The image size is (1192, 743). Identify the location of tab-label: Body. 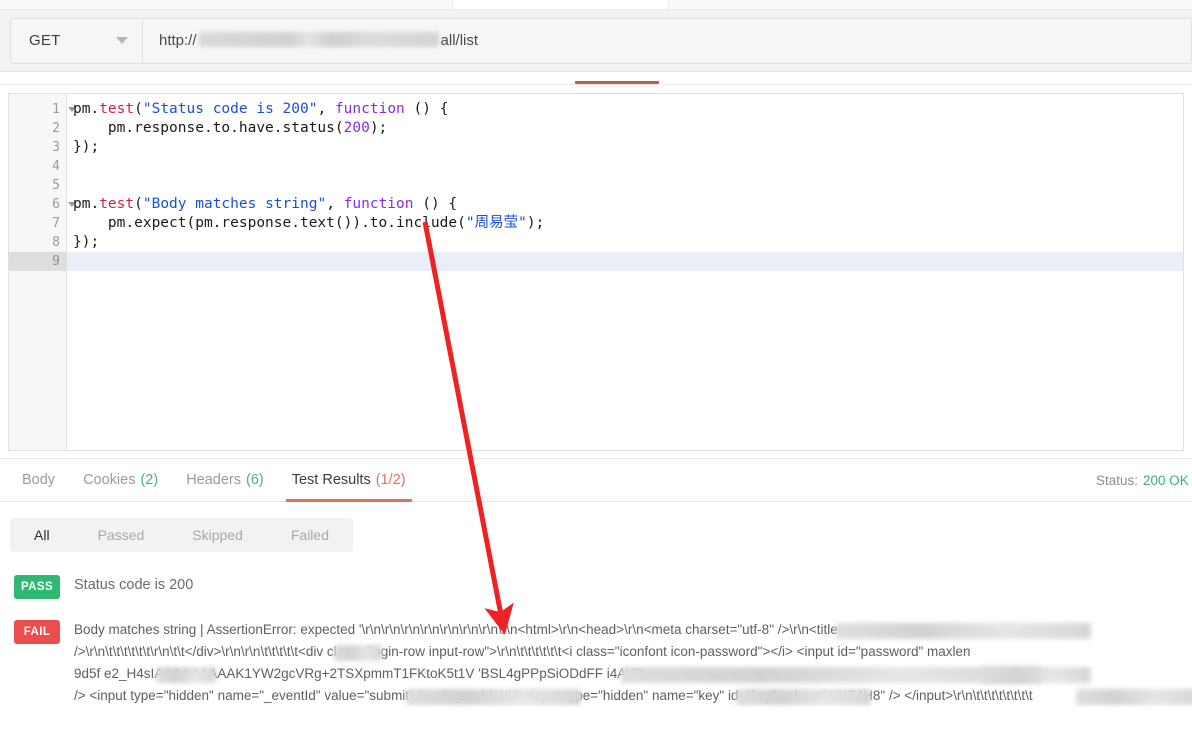
(39, 480).